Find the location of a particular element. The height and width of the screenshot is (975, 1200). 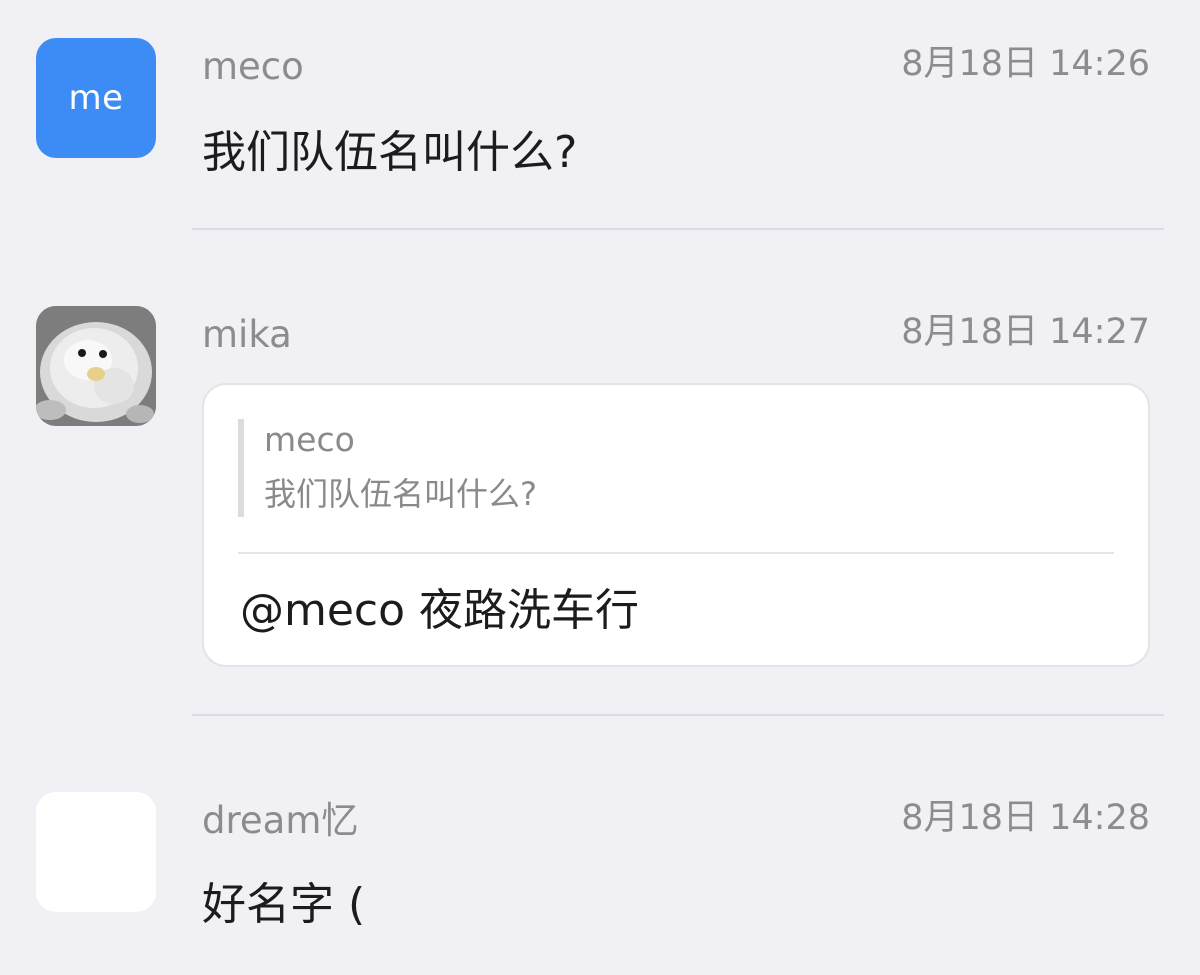

sender-name: dream忆 is located at coordinates (280, 820).